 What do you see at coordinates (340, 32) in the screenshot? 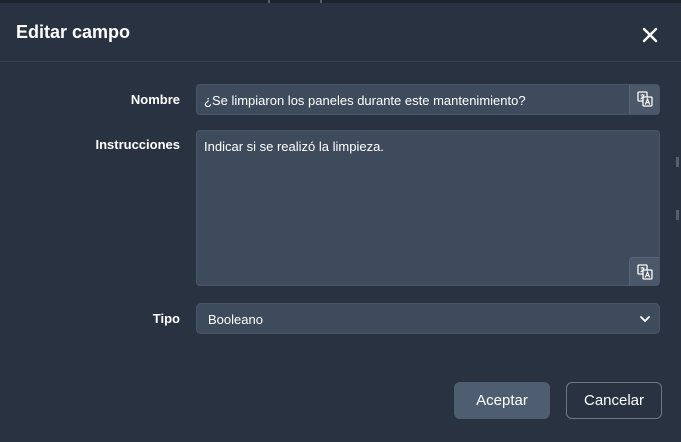
I see `dialog-header: Editar campo` at bounding box center [340, 32].